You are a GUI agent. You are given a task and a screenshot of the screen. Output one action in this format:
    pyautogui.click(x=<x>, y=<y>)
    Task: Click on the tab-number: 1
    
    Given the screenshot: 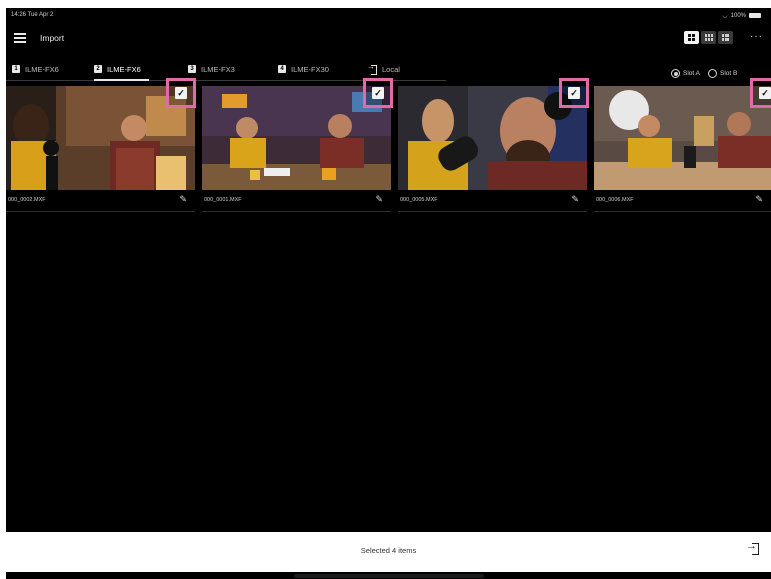 What is the action you would take?
    pyautogui.click(x=16, y=69)
    